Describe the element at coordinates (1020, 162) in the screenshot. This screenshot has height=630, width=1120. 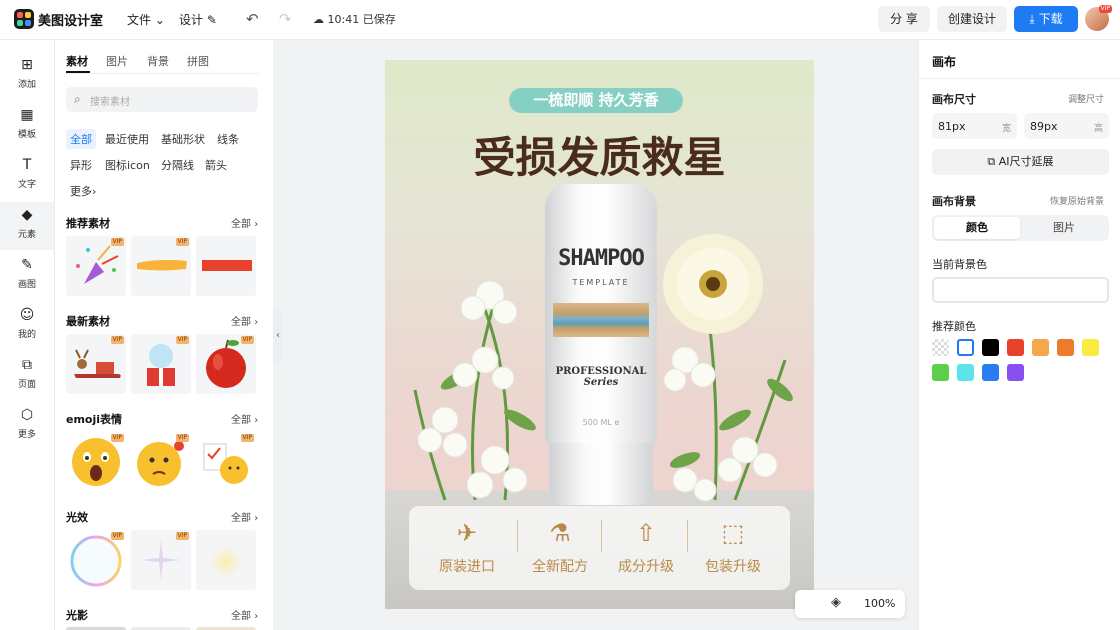
I see `ai-resize-button: ⧉ AI尺寸延展` at that location.